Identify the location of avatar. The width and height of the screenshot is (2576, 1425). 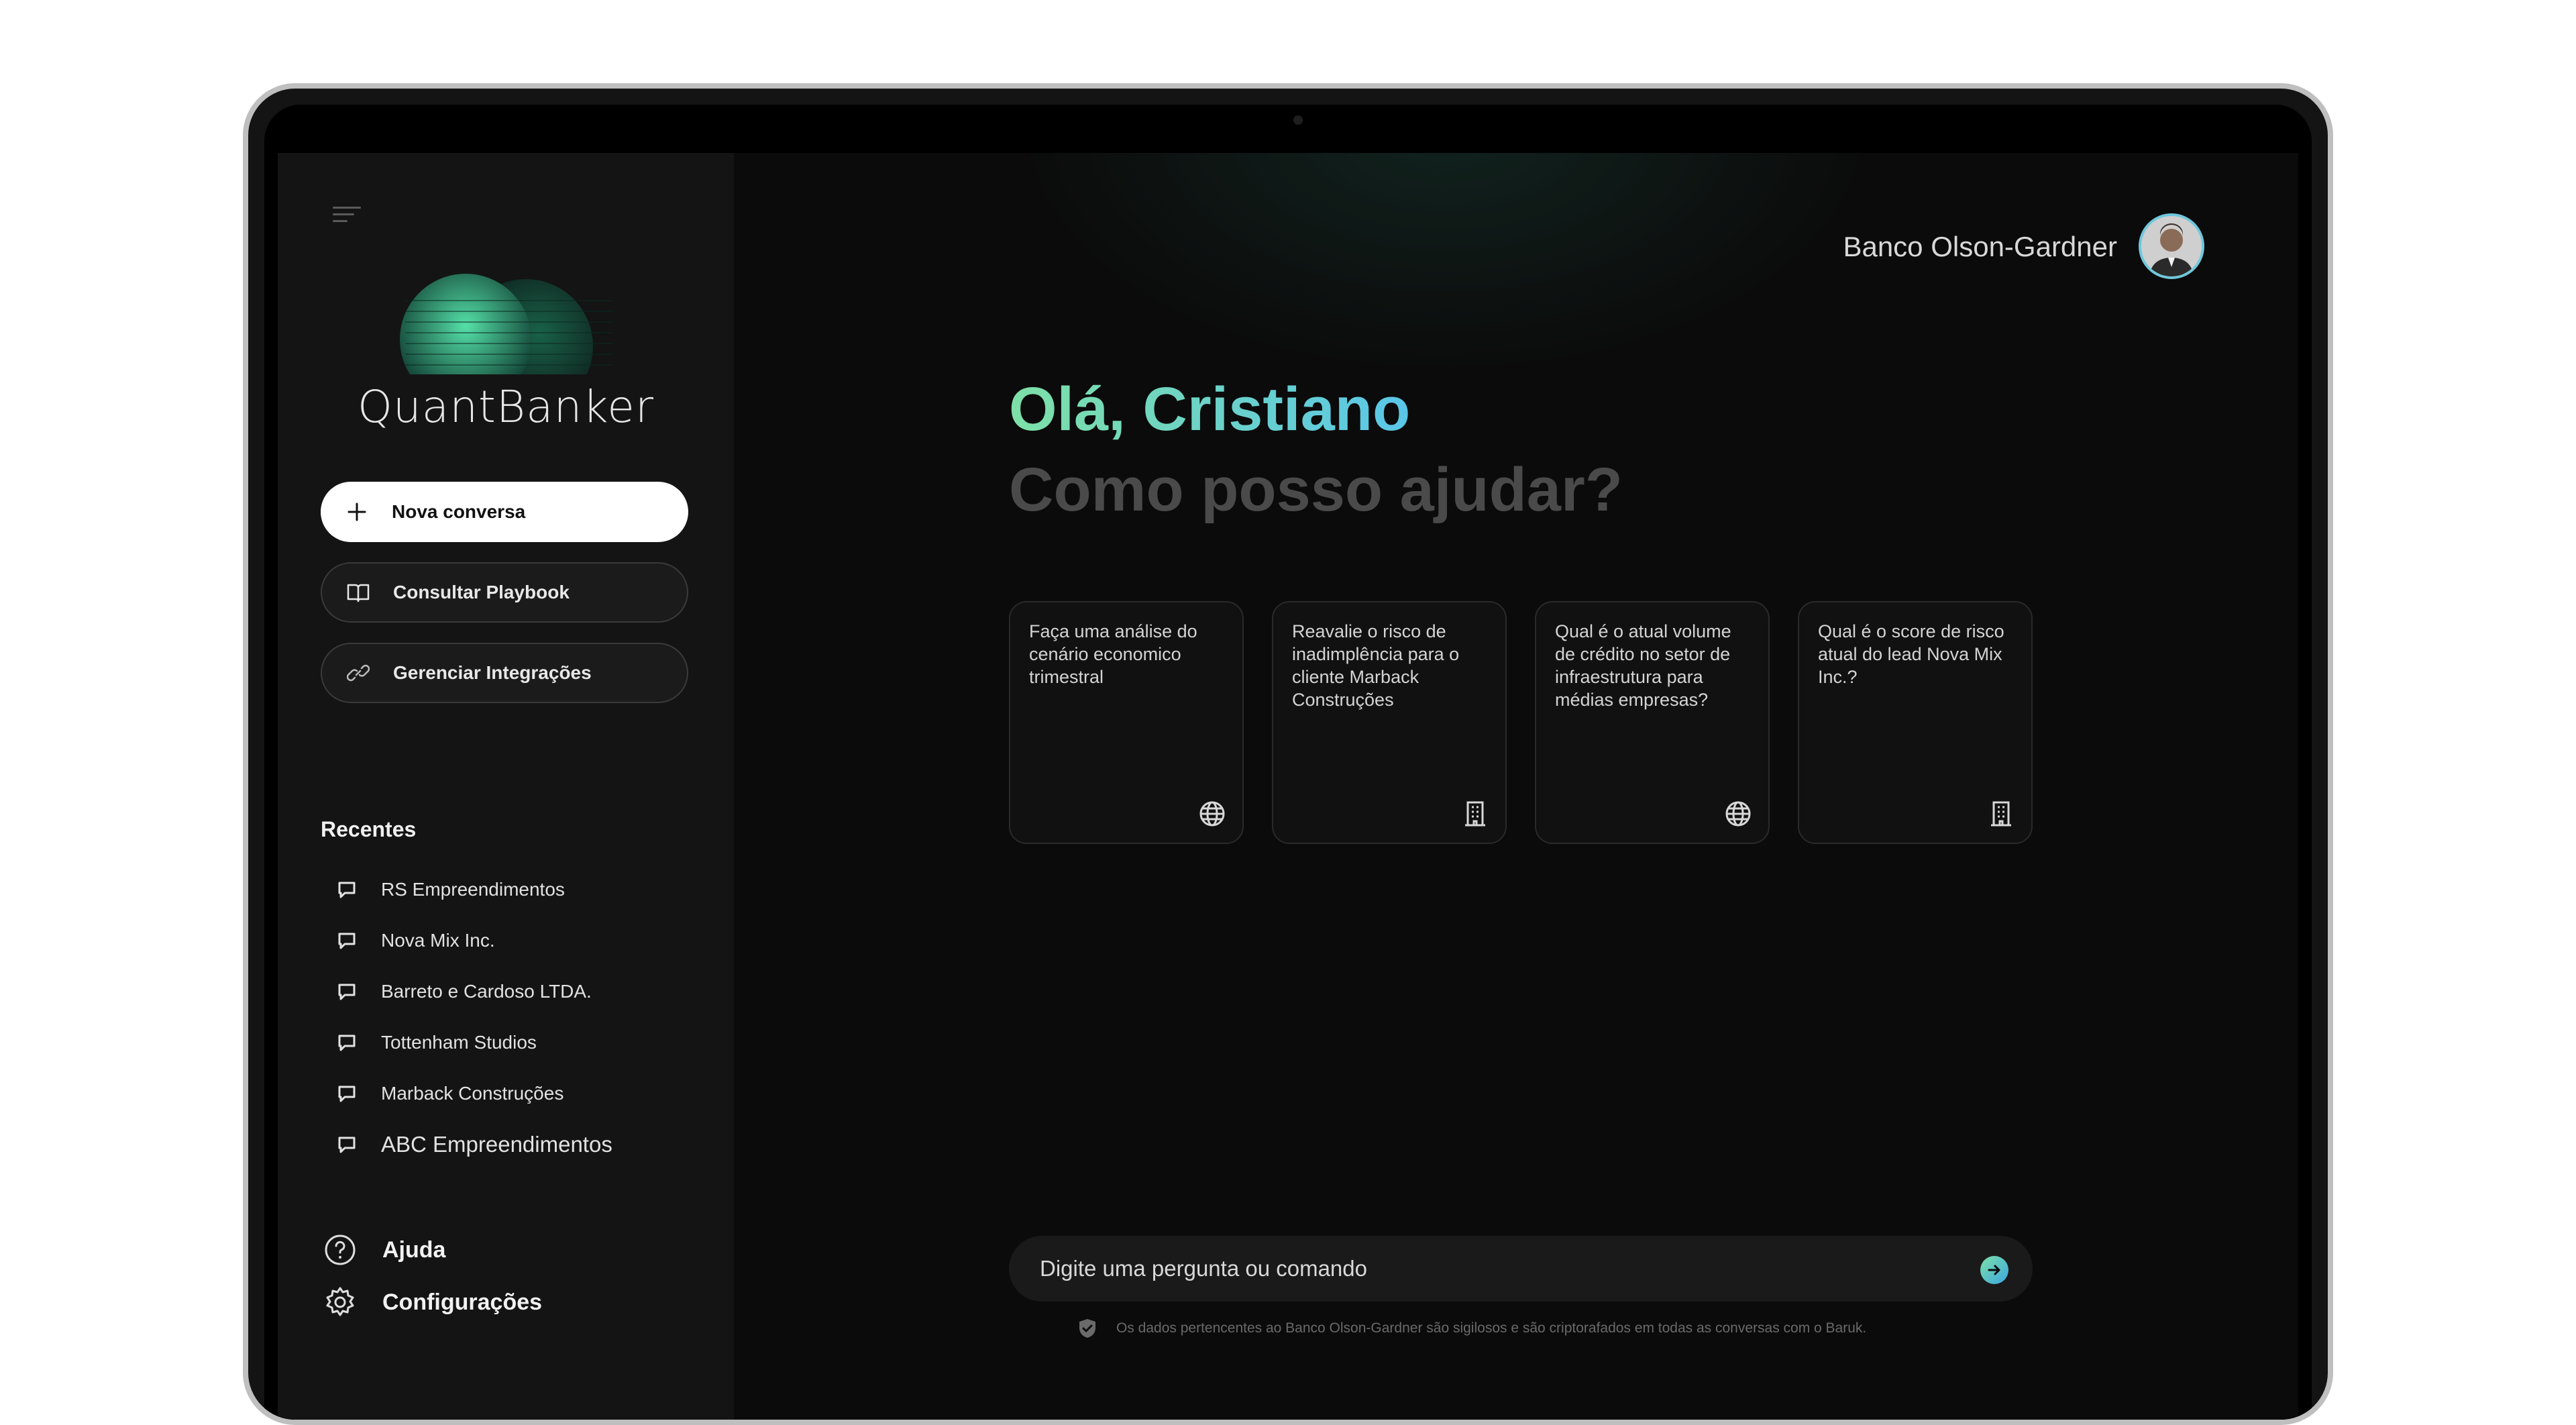
(2171, 246).